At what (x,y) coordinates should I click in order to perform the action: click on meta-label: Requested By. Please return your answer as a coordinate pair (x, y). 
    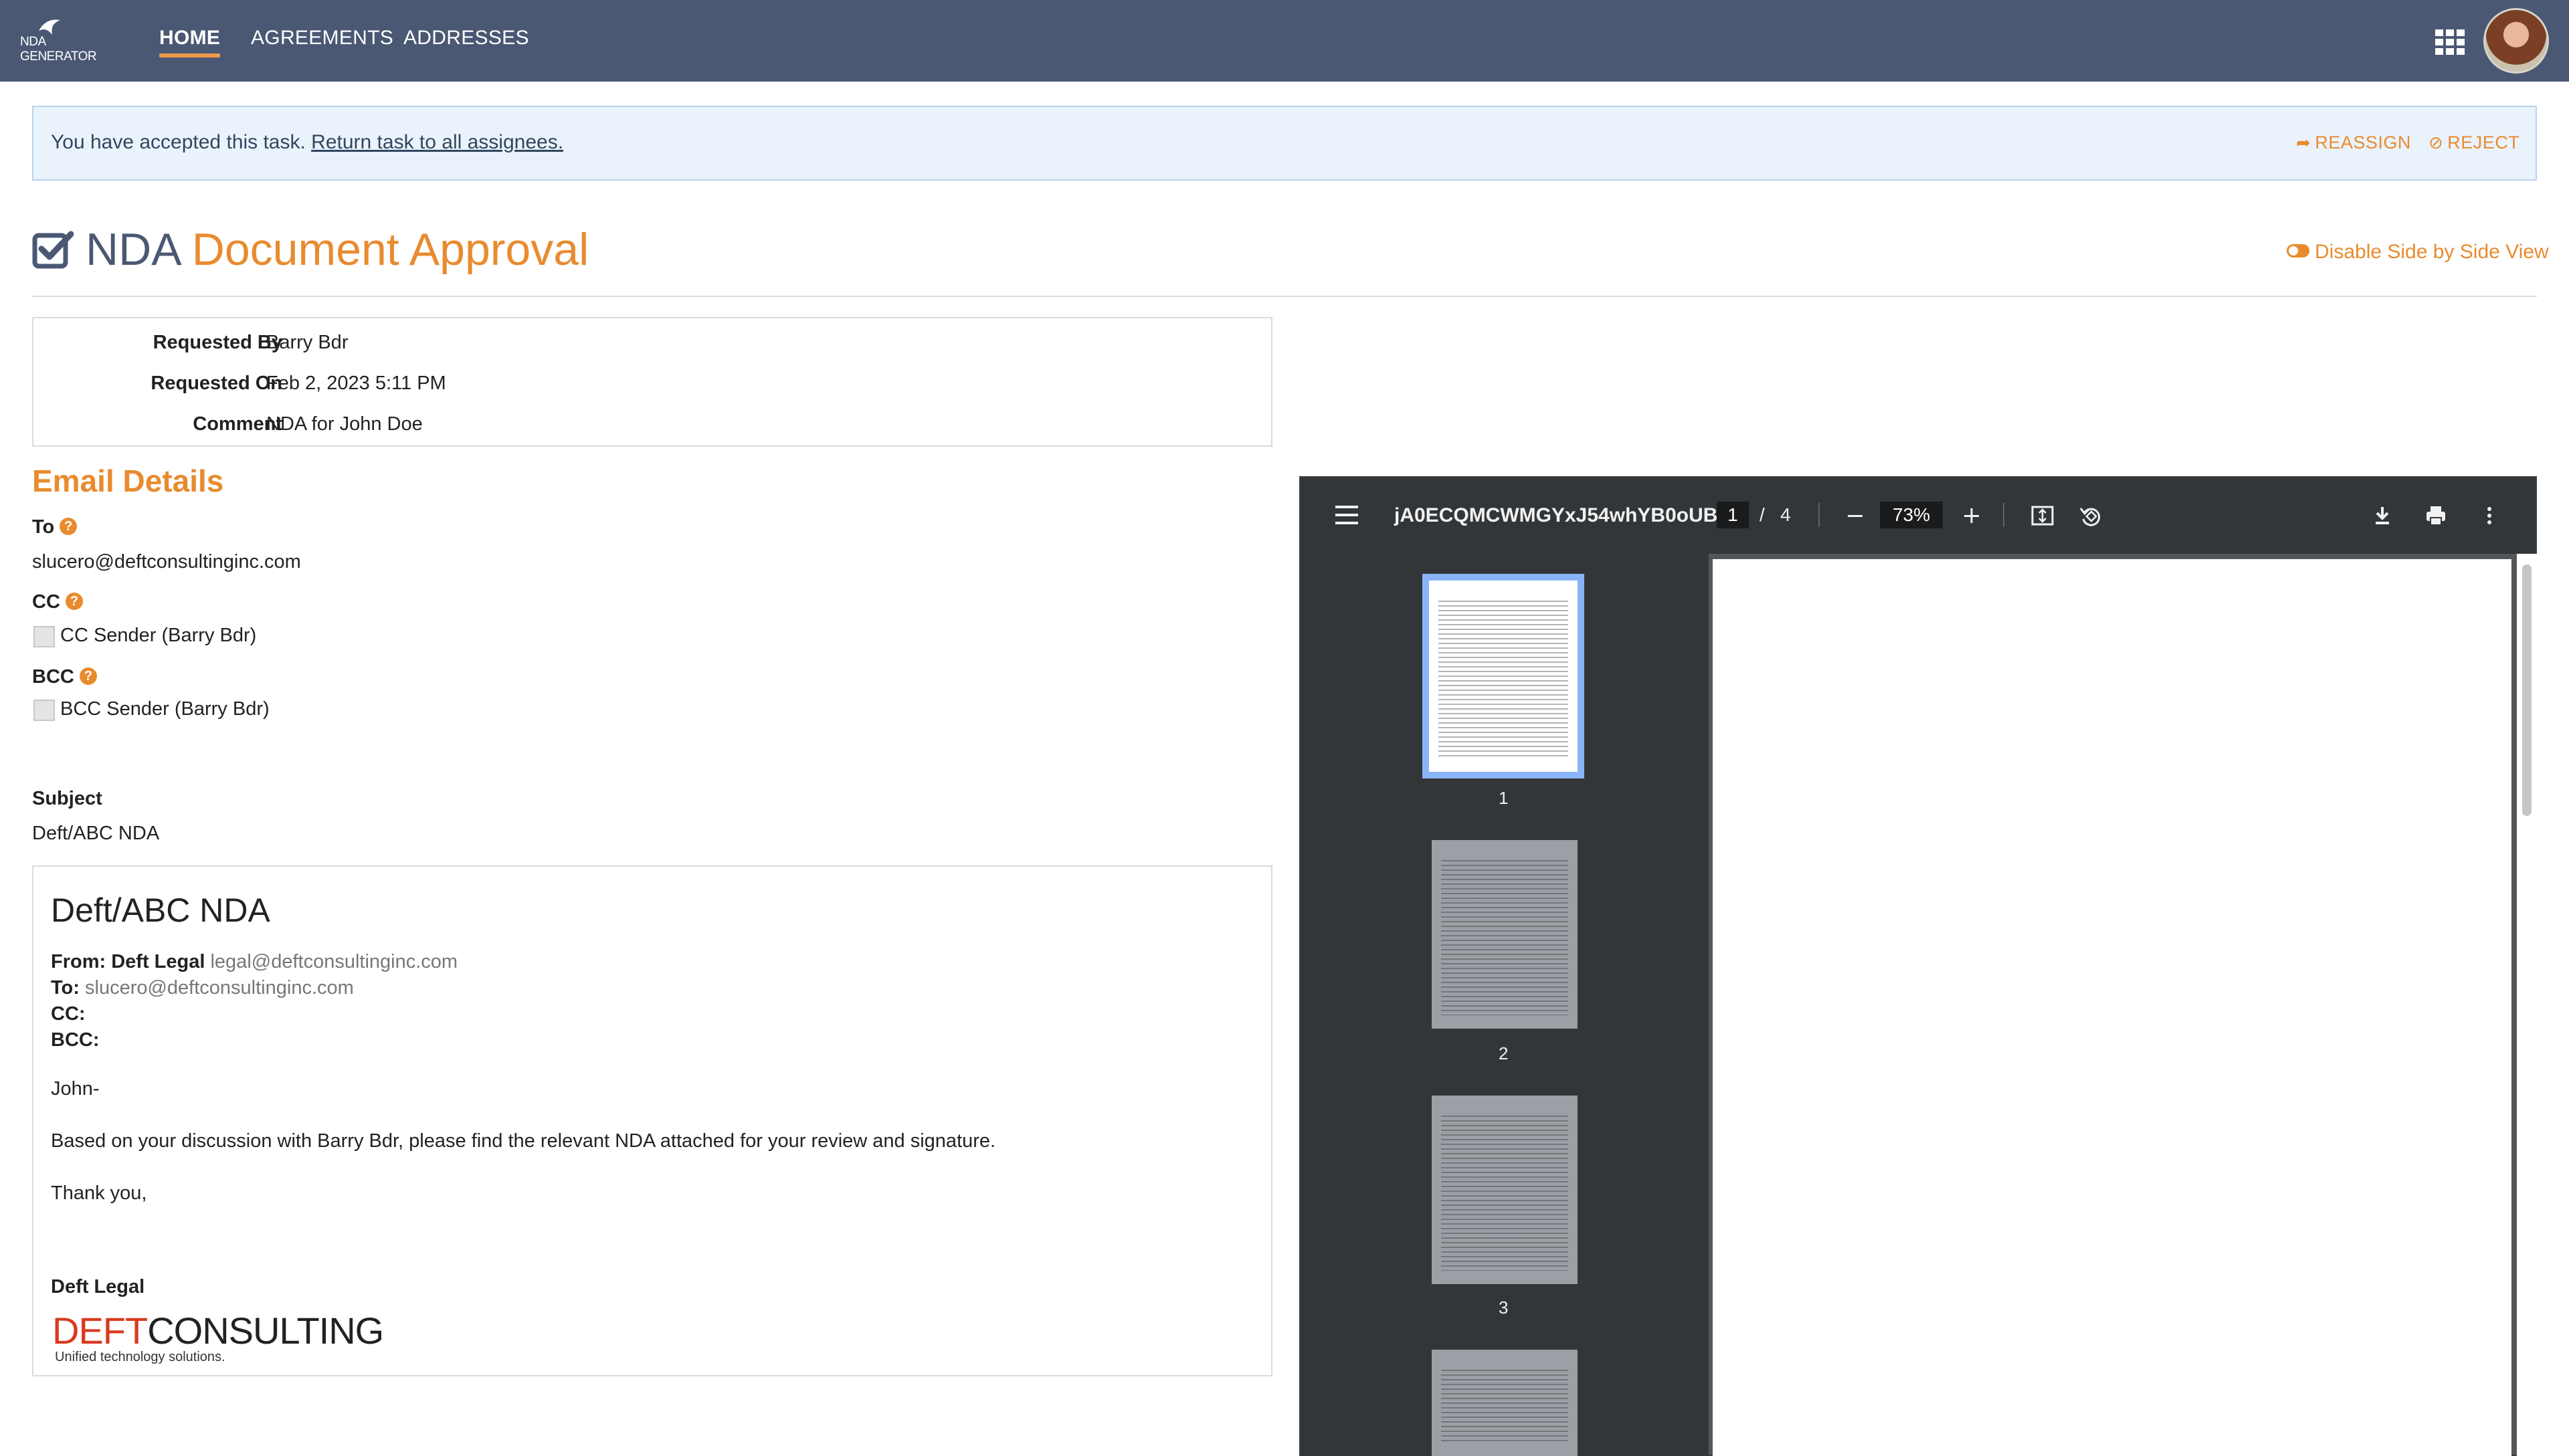
    Looking at the image, I should click on (217, 342).